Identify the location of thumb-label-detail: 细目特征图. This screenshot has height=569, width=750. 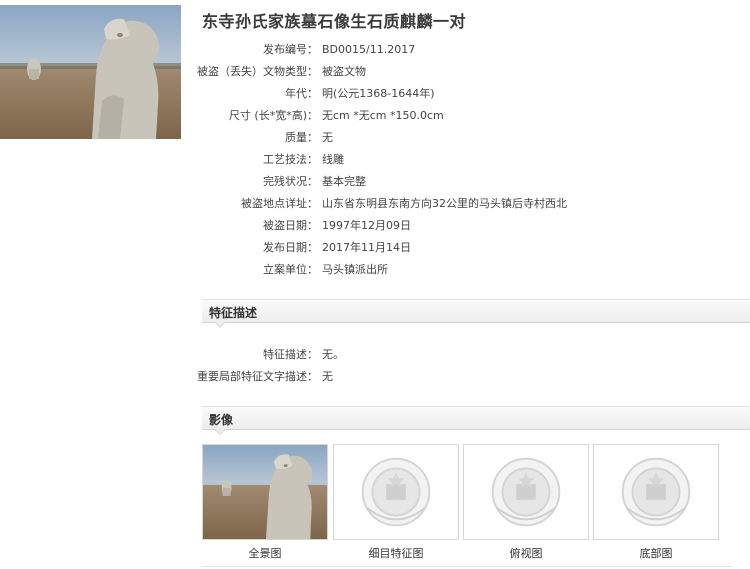
(396, 553).